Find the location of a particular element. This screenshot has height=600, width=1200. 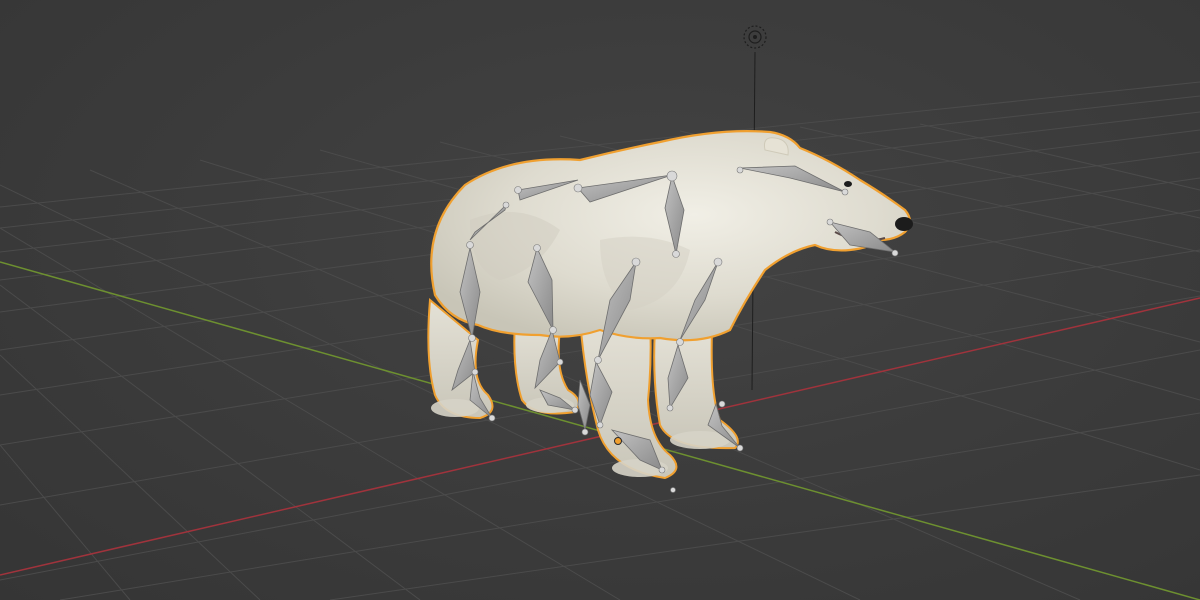

object-origin-dot is located at coordinates (618, 441).